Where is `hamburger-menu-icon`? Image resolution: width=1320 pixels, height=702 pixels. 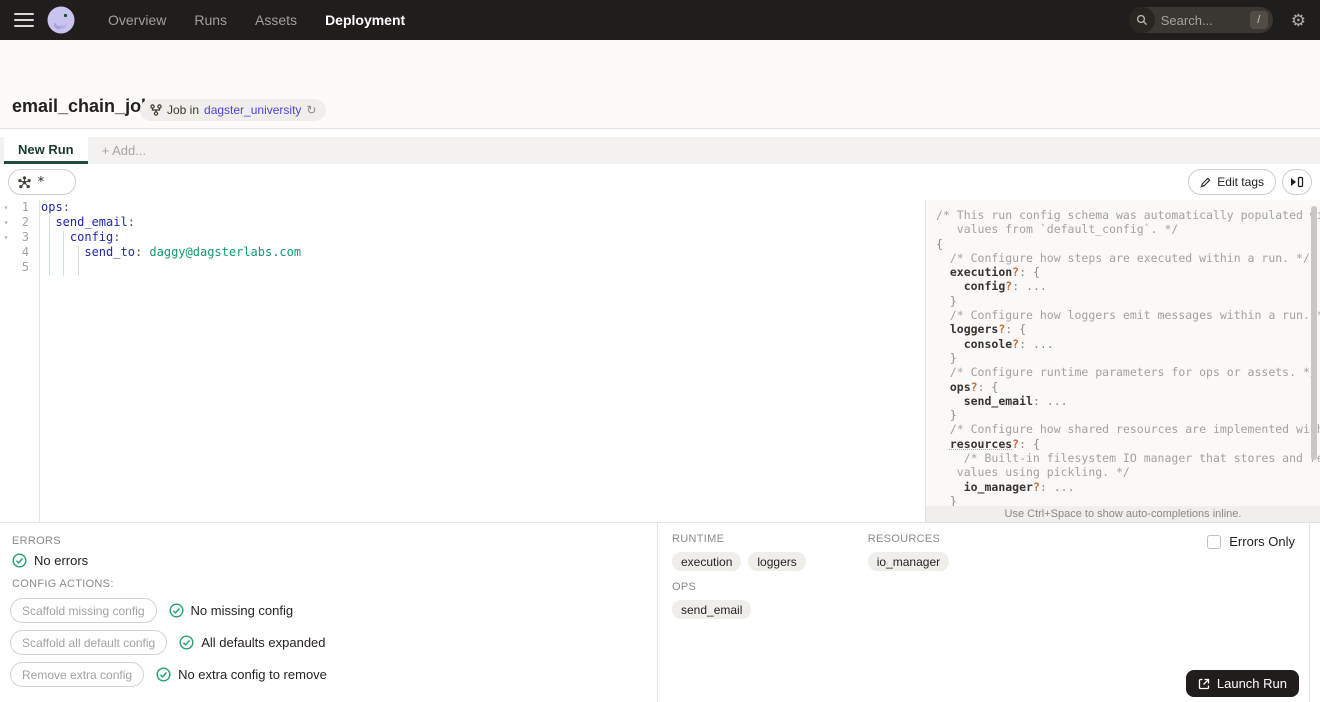 hamburger-menu-icon is located at coordinates (24, 20).